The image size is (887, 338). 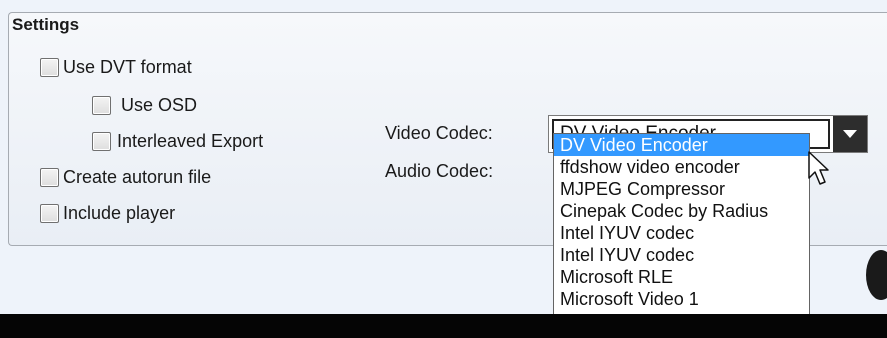 I want to click on codec-option: MJPEG Compressor, so click(x=681, y=189).